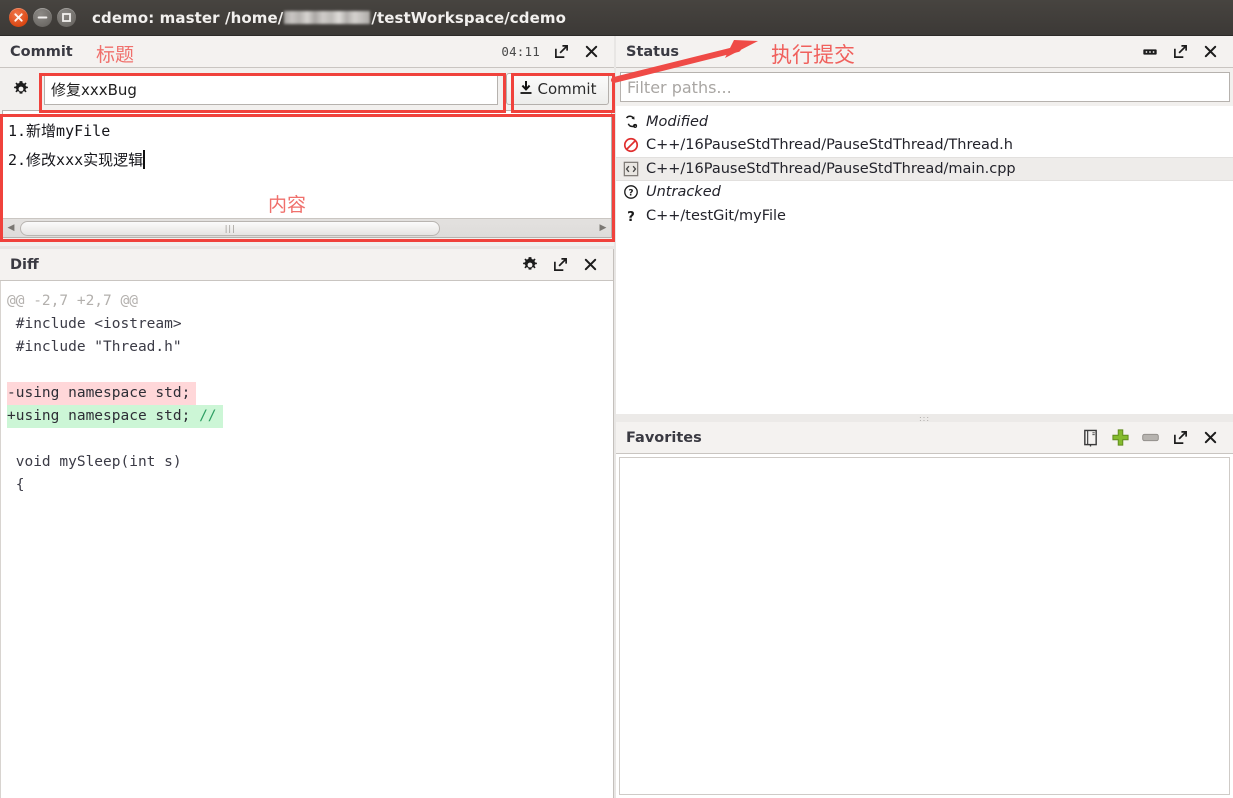 The width and height of the screenshot is (1233, 798). I want to click on window-controls, so click(42, 17).